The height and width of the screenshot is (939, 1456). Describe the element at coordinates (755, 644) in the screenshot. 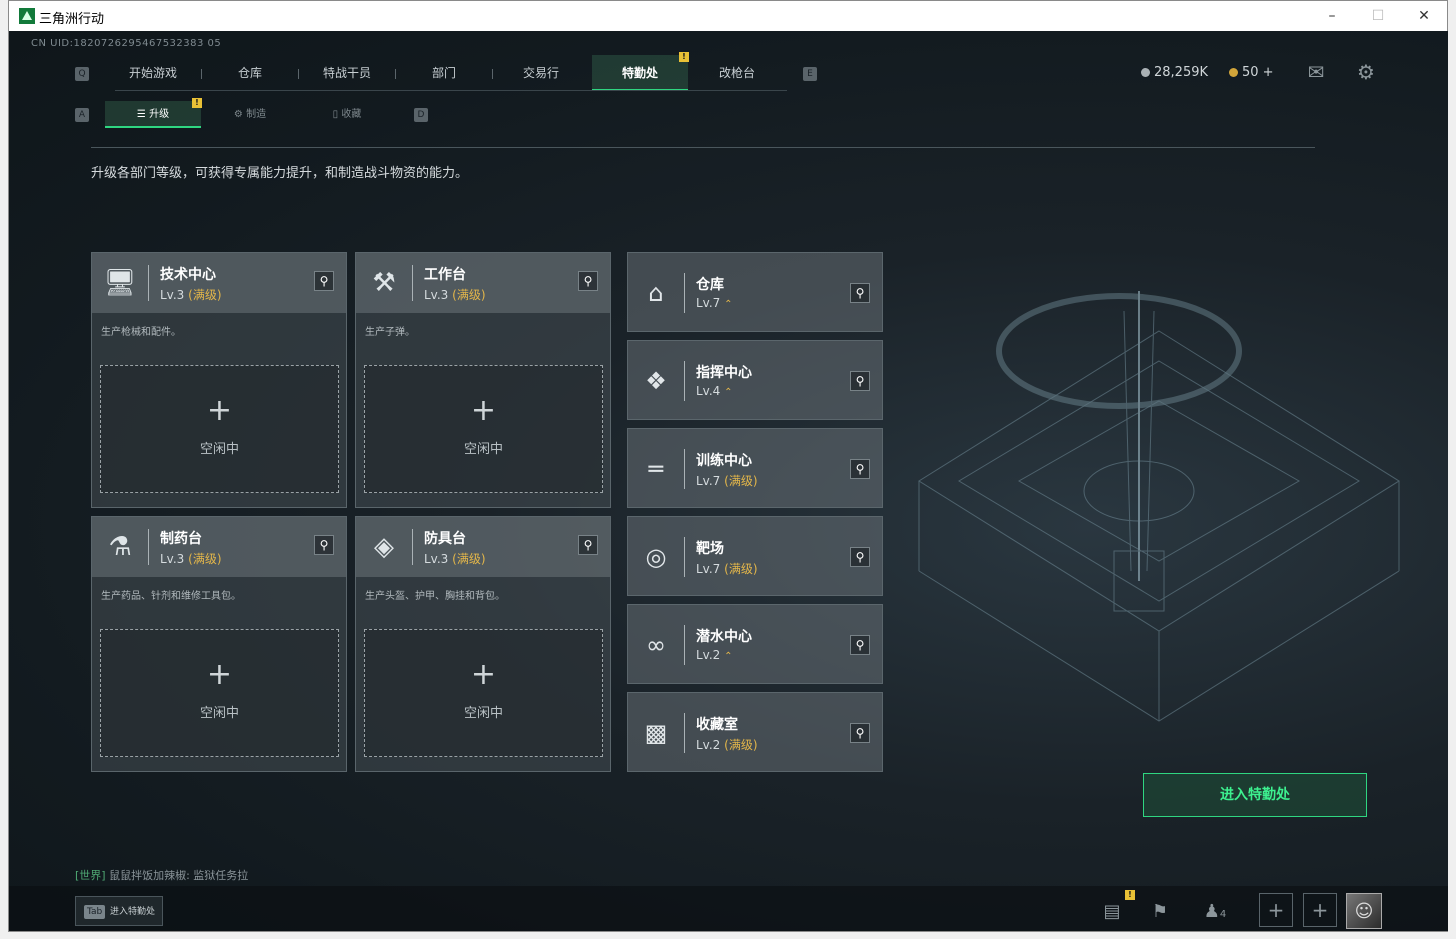

I see `facility-diving-center: ∞ 潜水中心 Lv.2 ⌃ ⚲` at that location.